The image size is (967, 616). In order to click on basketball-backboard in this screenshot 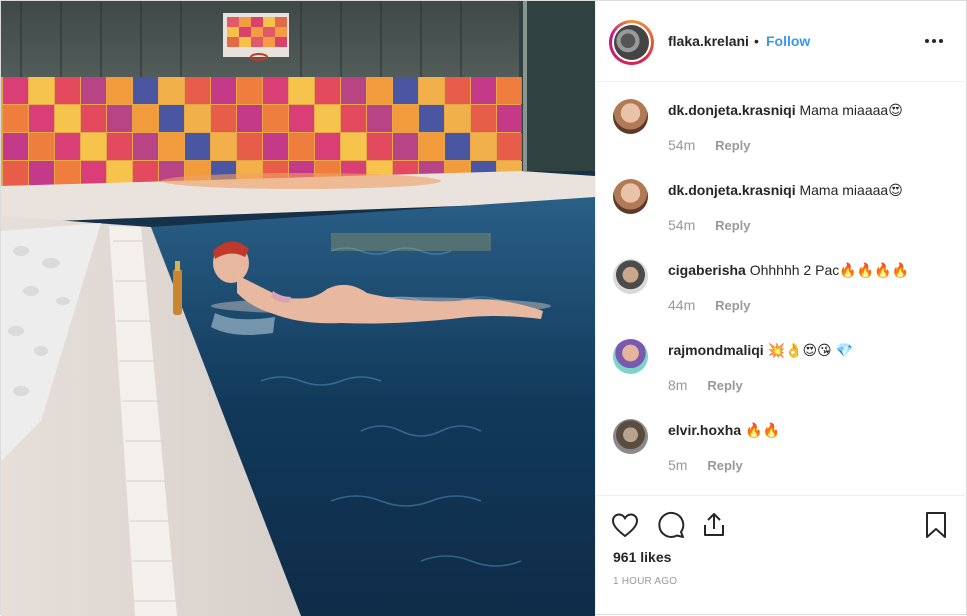, I will do `click(256, 37)`.